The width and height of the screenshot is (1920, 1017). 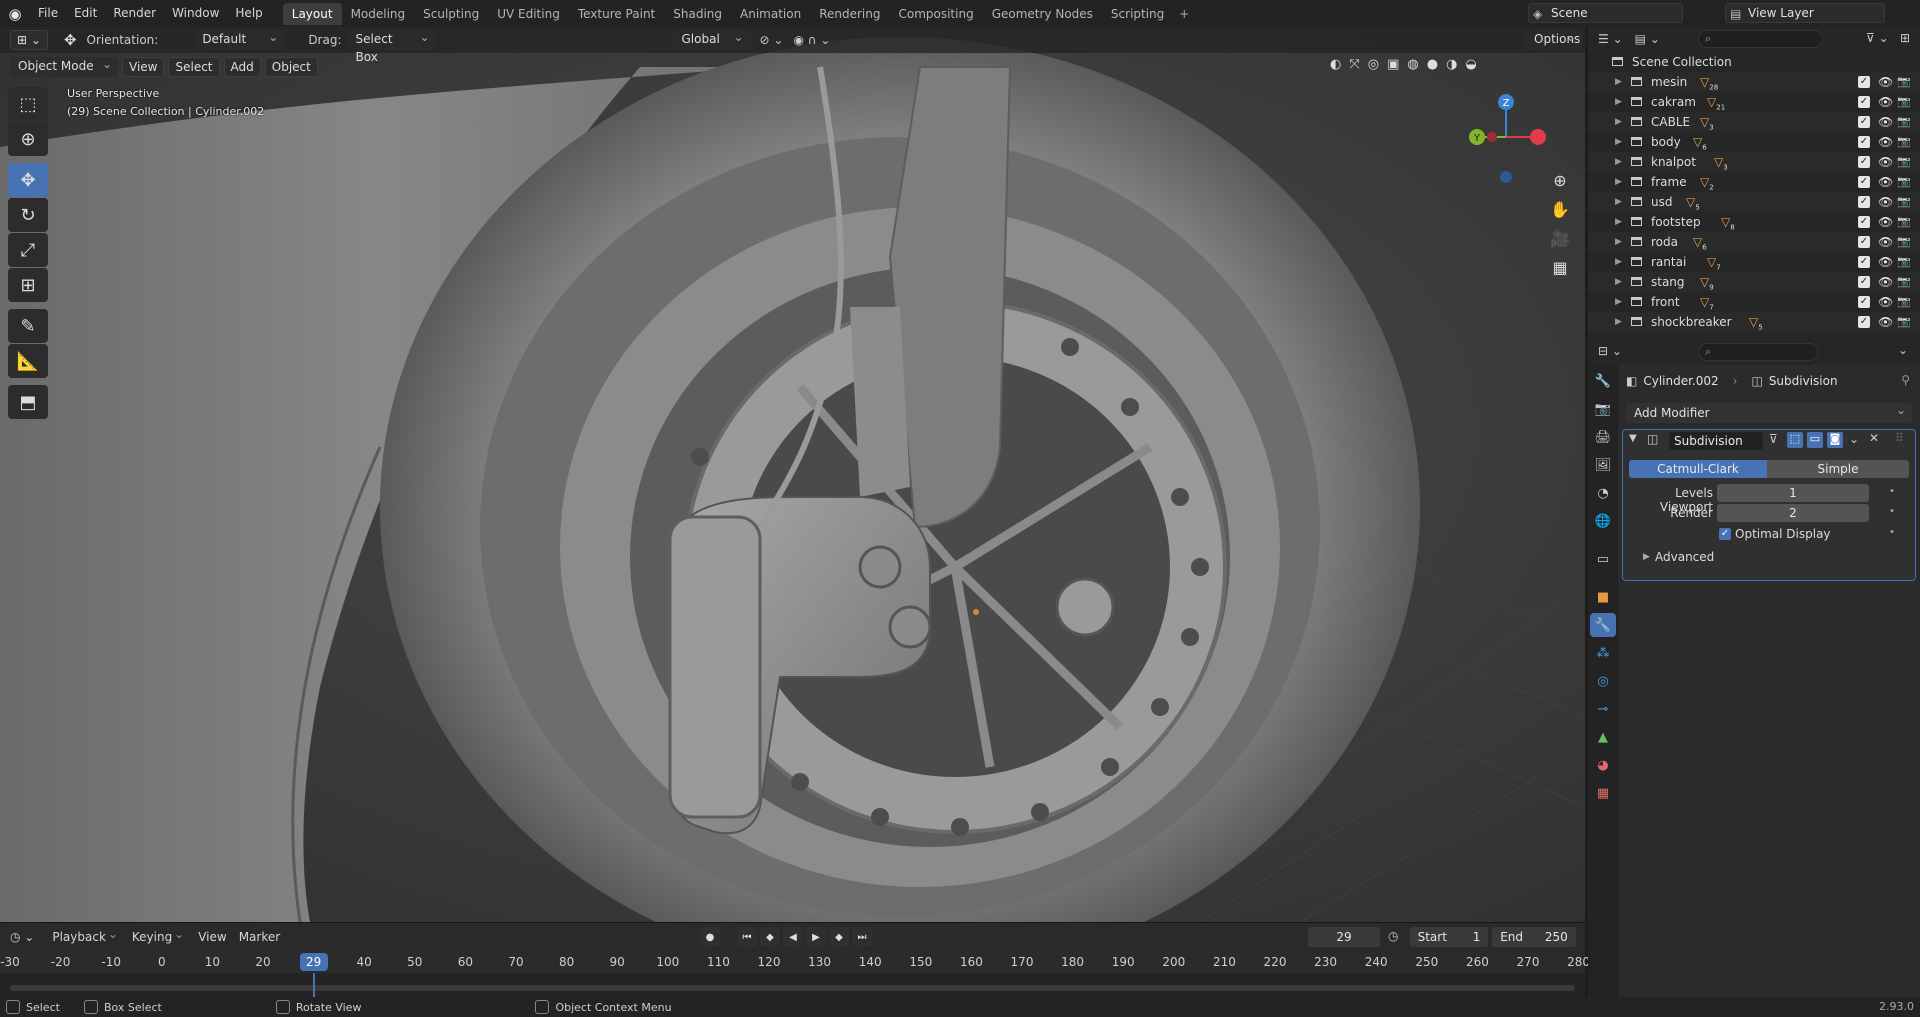 I want to click on overlay-icon: ◎, so click(x=1373, y=64).